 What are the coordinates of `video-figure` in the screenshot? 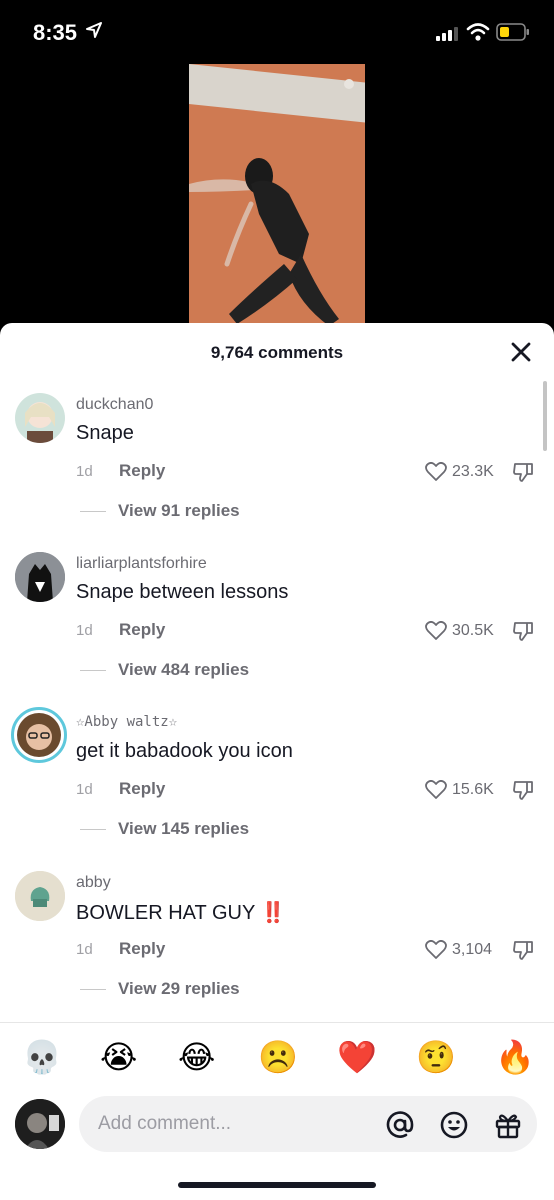 It's located at (271, 202).